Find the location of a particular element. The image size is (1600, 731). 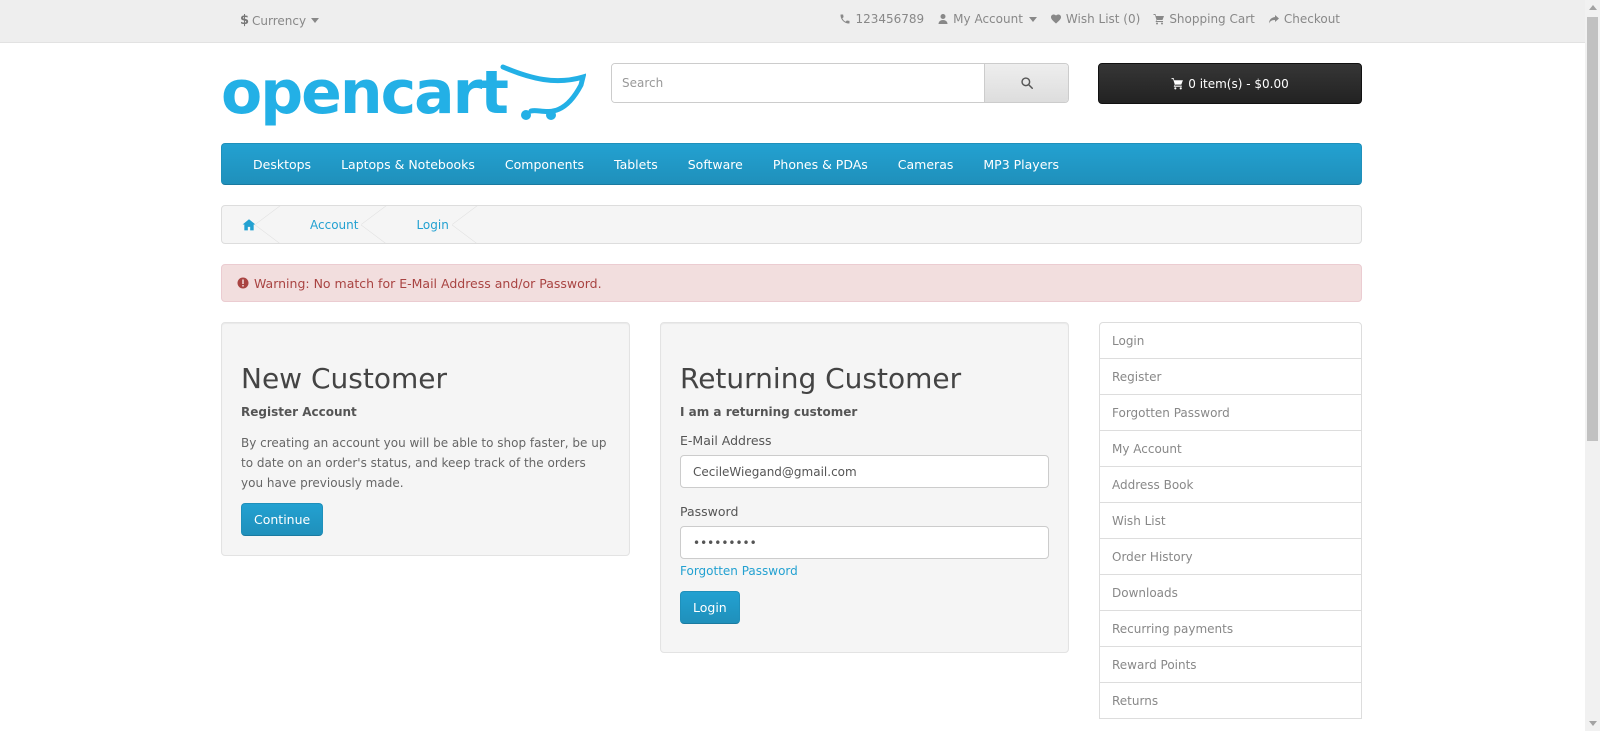

heart-icon is located at coordinates (1055, 19).